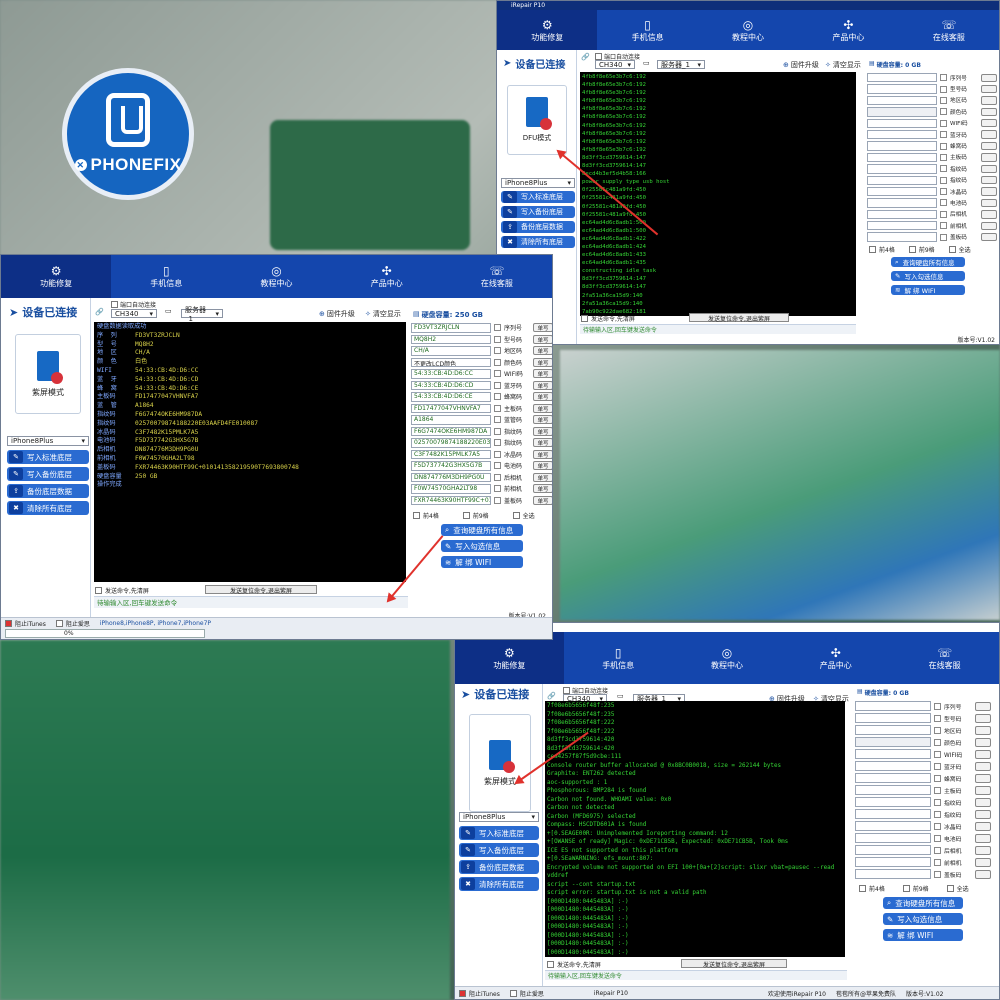 The width and height of the screenshot is (1000, 1000). What do you see at coordinates (928, 276) in the screenshot?
I see `write-selected-button: ✎ 写入勾选信息` at bounding box center [928, 276].